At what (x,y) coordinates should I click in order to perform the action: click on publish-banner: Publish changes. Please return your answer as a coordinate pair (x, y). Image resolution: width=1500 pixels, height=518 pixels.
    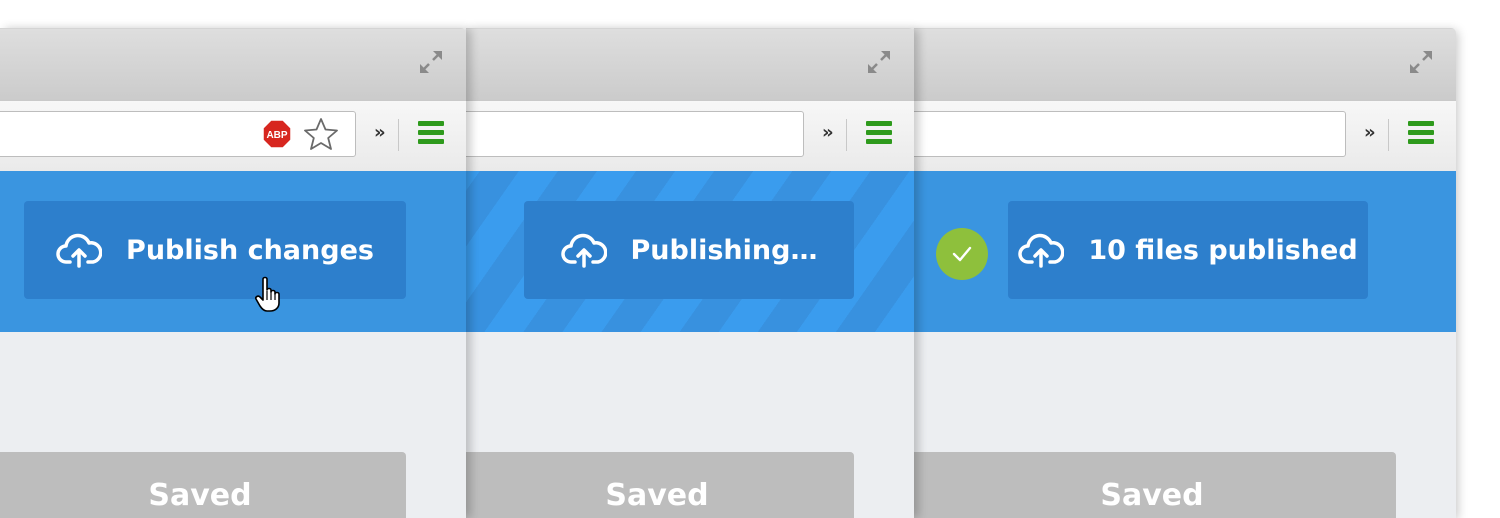
    Looking at the image, I should click on (233, 251).